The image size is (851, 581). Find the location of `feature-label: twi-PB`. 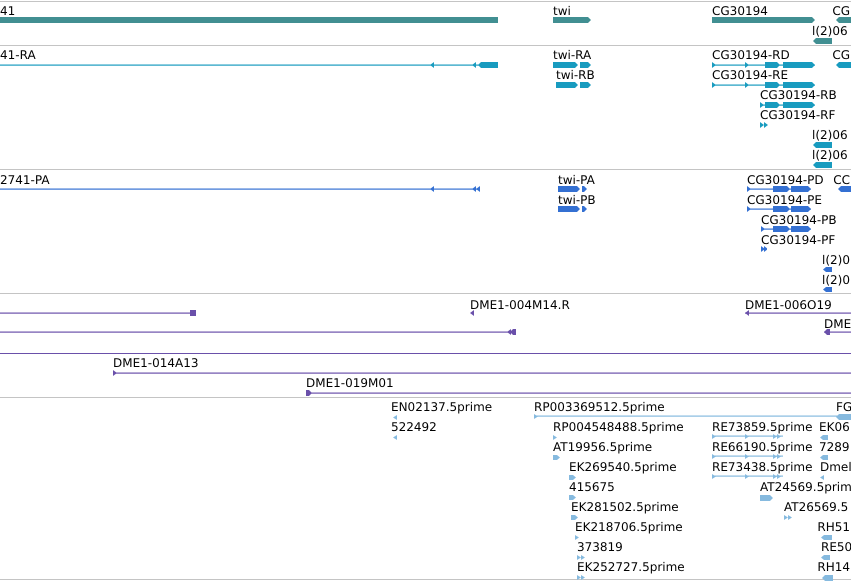

feature-label: twi-PB is located at coordinates (577, 200).